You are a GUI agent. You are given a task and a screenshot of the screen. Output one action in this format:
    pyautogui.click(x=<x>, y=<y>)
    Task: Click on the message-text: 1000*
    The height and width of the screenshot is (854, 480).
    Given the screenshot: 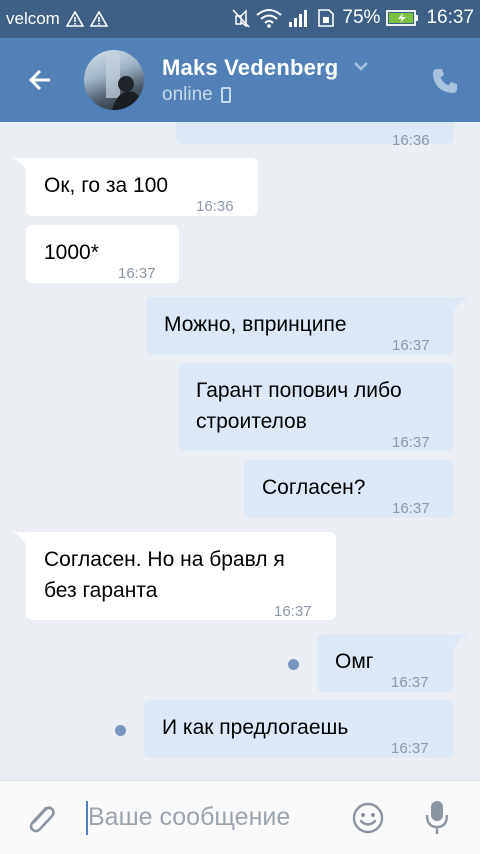 What is the action you would take?
    pyautogui.click(x=71, y=252)
    